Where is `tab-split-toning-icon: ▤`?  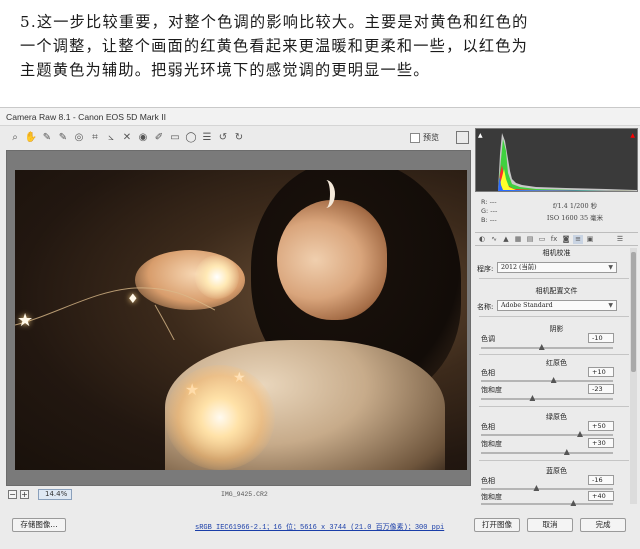 tab-split-toning-icon: ▤ is located at coordinates (530, 239).